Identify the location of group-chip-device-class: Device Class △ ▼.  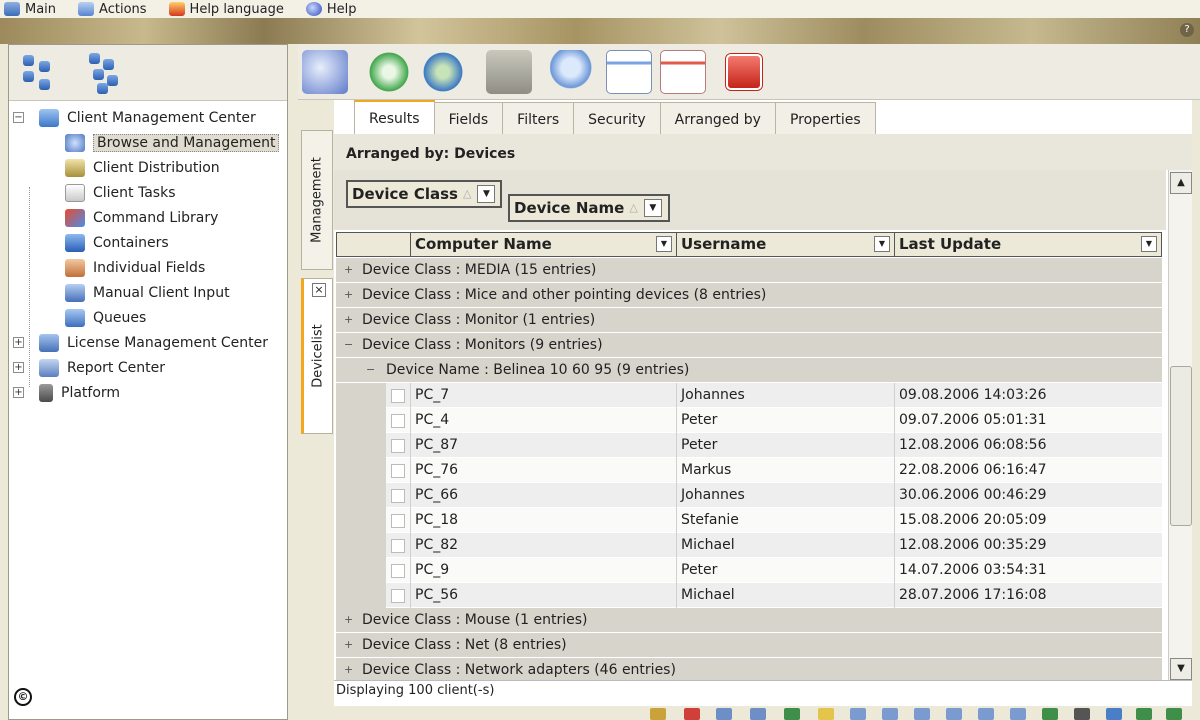
(424, 194).